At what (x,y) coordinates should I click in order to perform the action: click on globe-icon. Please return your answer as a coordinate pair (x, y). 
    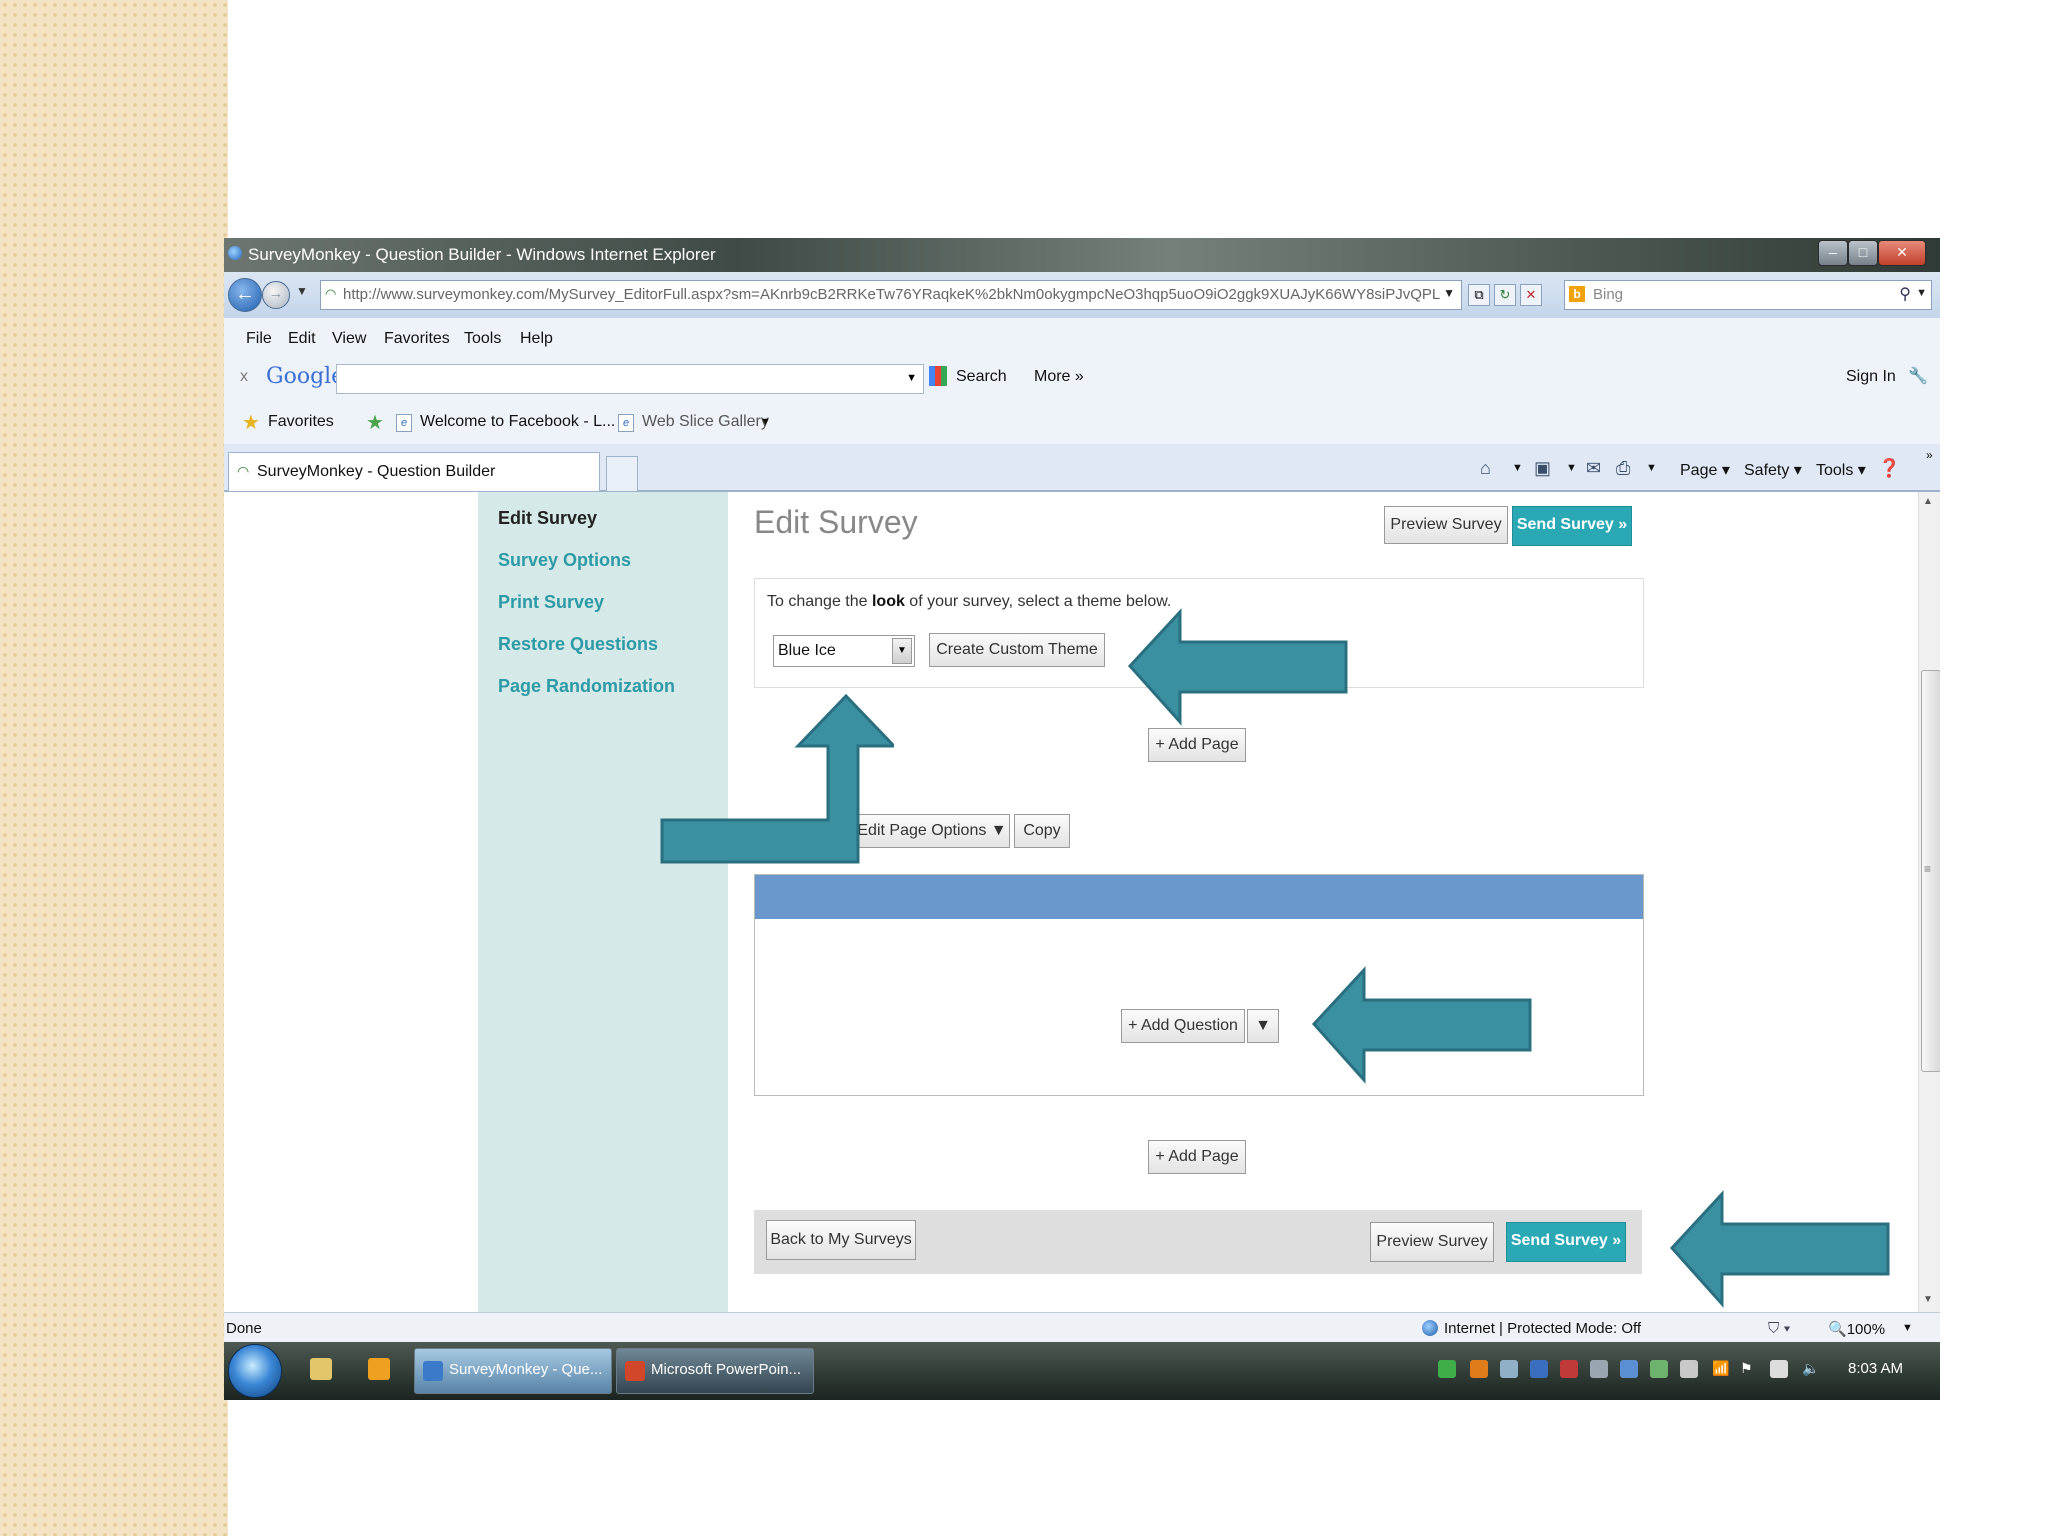
    Looking at the image, I should click on (1430, 1328).